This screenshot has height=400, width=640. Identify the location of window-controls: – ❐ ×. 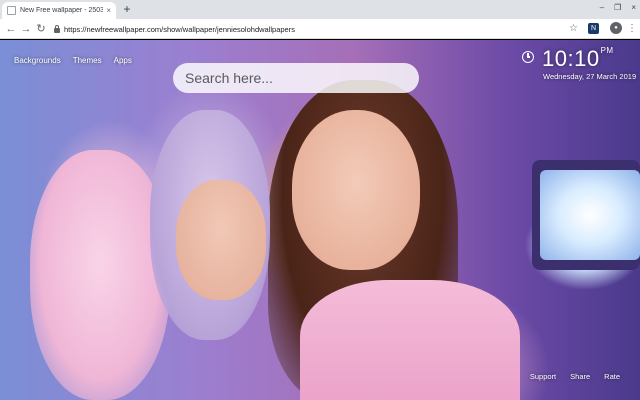
(618, 8).